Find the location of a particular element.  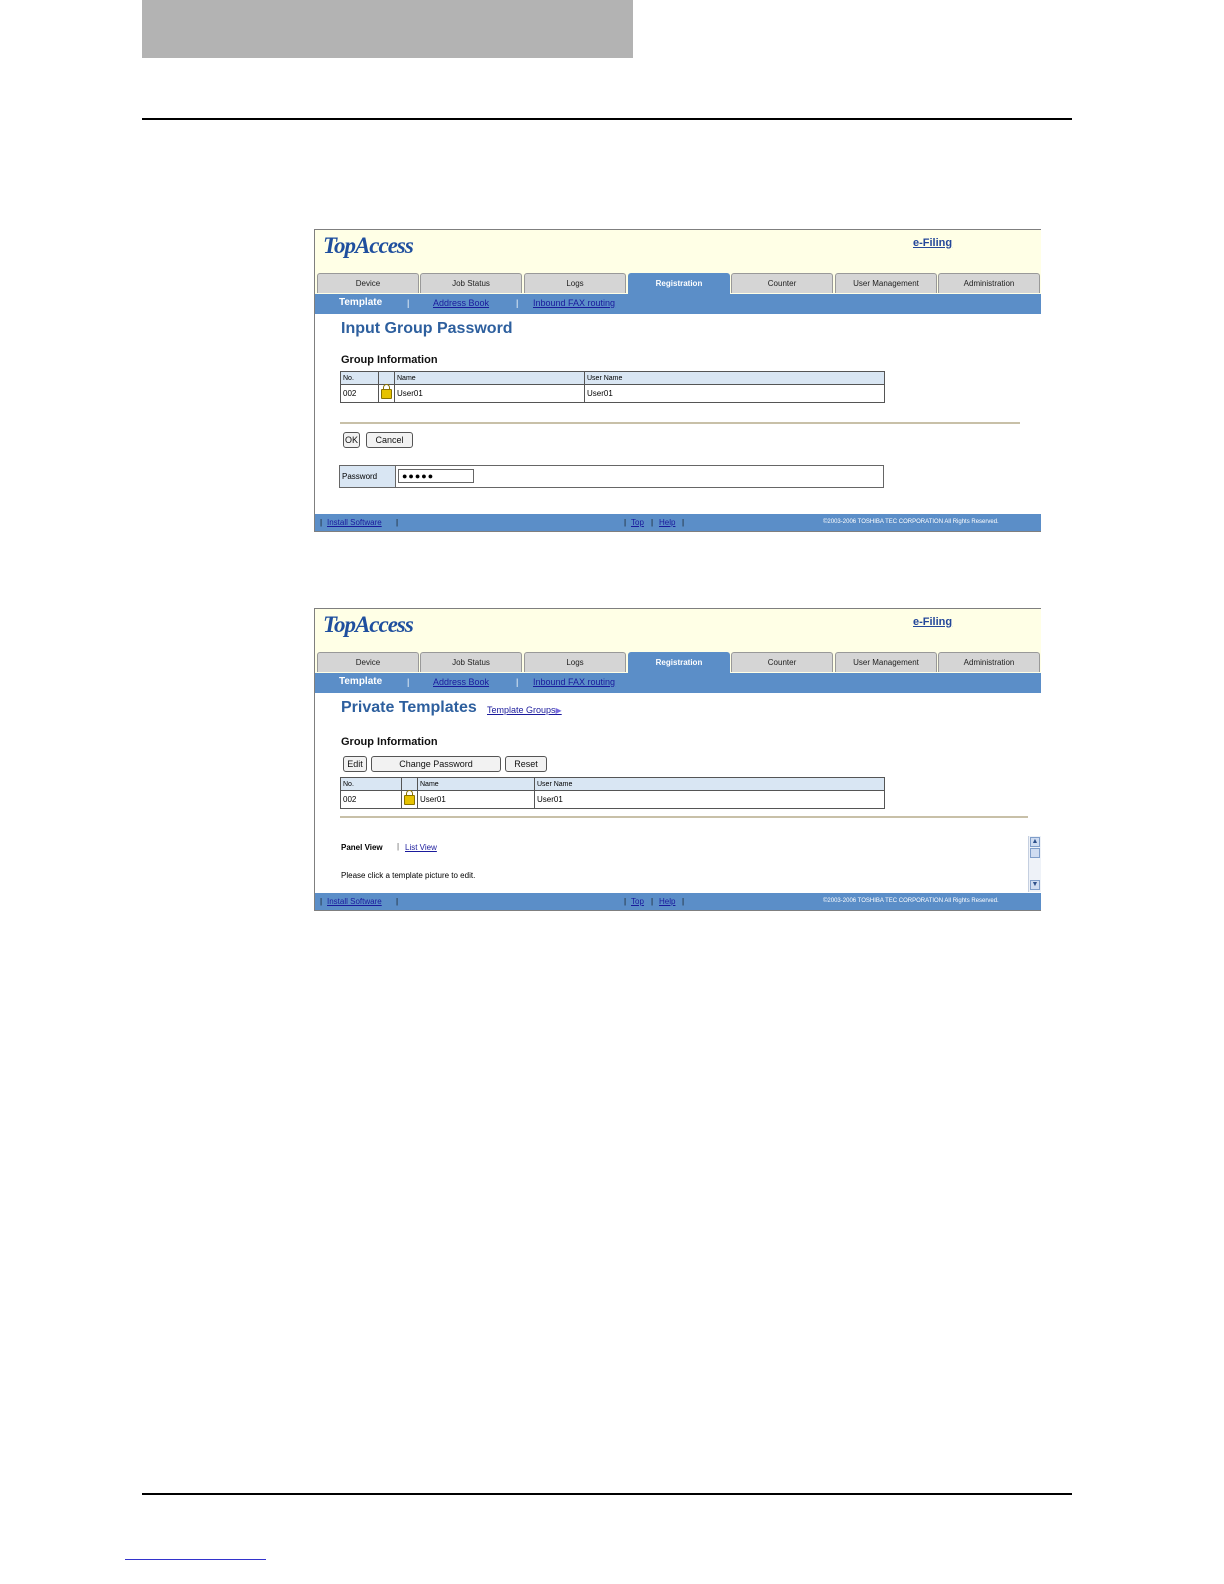

password-label: Password is located at coordinates (368, 476).